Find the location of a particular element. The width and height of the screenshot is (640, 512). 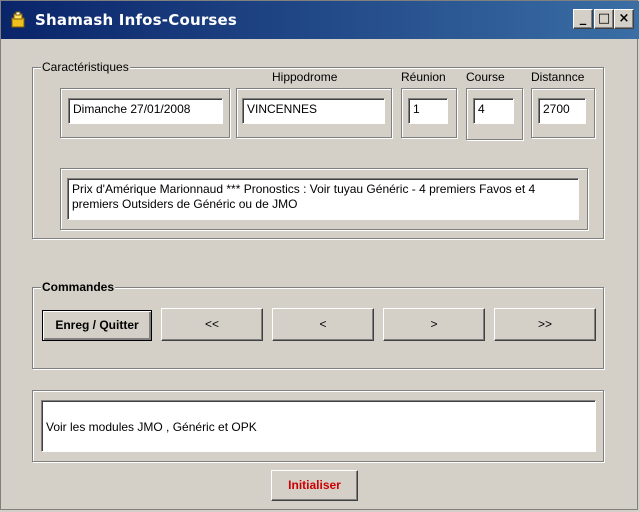

info-field: Voir les modules JMO , Généric et OPK is located at coordinates (318, 426).